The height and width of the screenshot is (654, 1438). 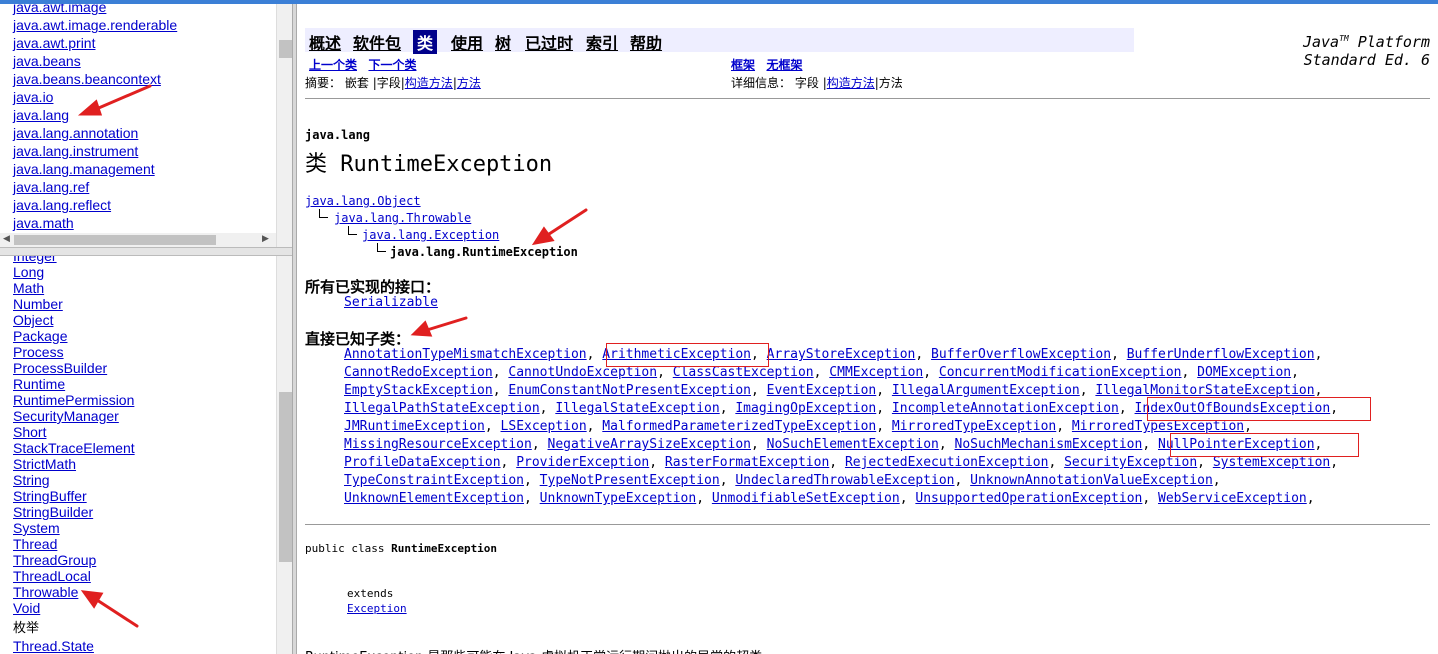 I want to click on class-link-strictmath: StrictMath, so click(x=138, y=464).